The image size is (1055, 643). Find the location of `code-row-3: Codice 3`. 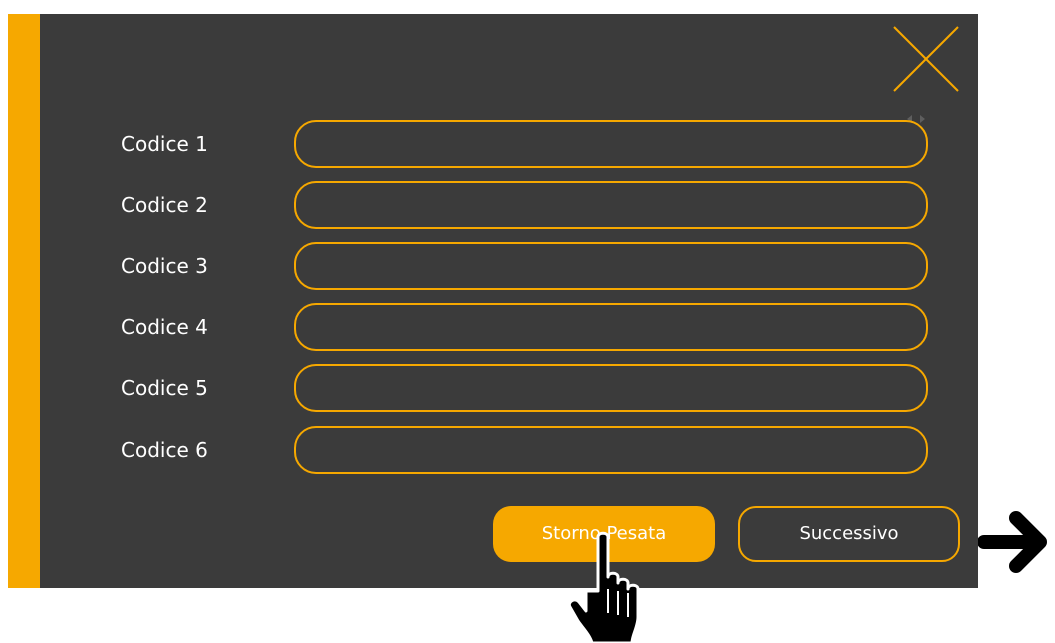

code-row-3: Codice 3 is located at coordinates (493, 266).